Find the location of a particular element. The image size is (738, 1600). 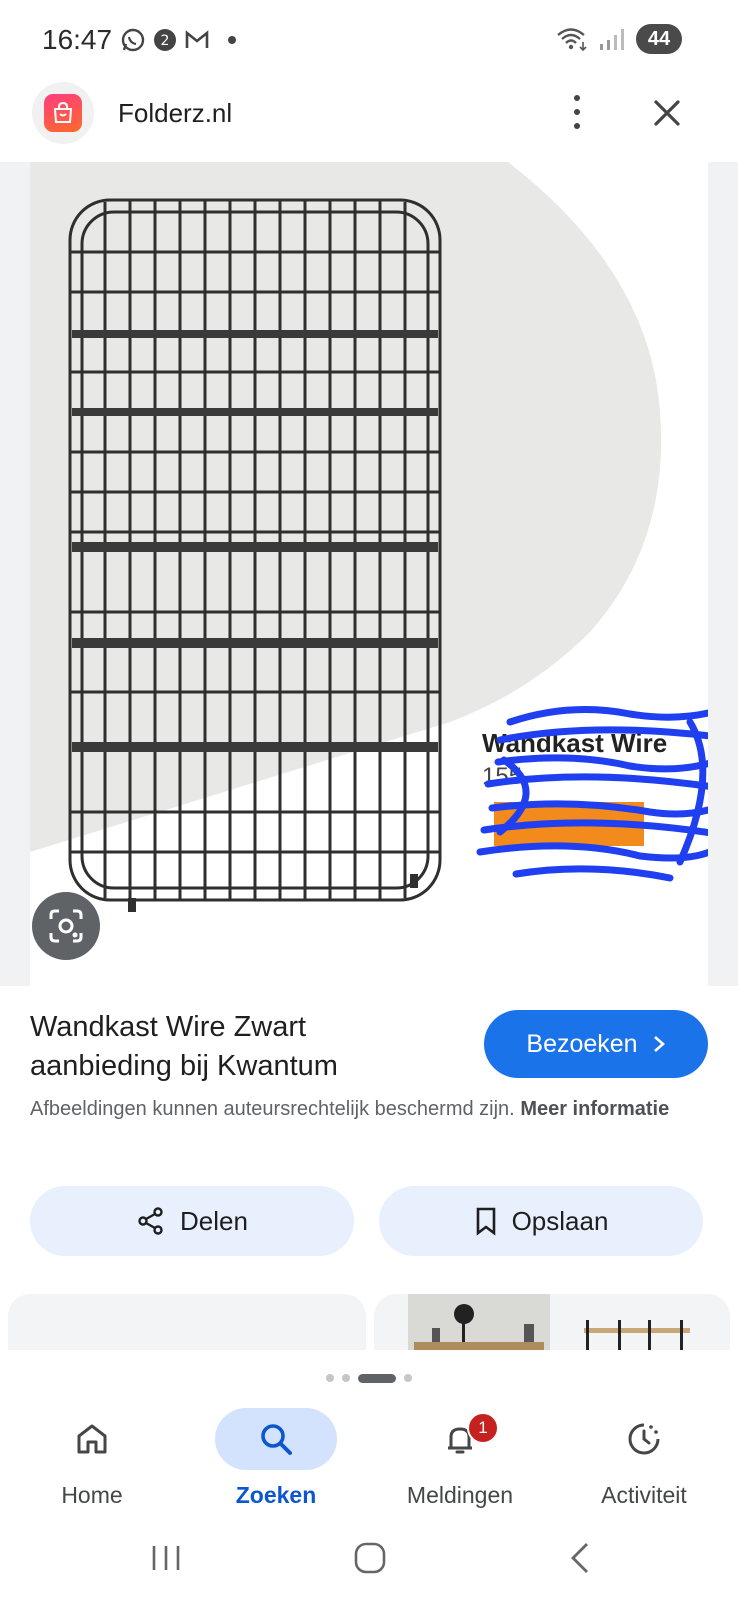

system-status: 44 is located at coordinates (619, 39).